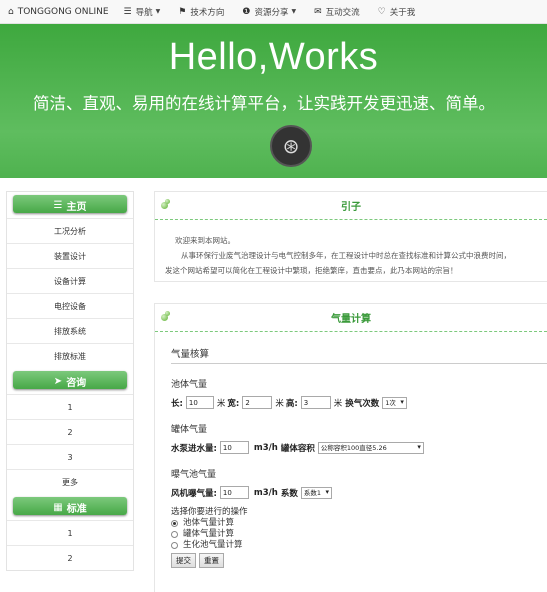  Describe the element at coordinates (174, 523) in the screenshot. I see `radio-checked-icon` at that location.